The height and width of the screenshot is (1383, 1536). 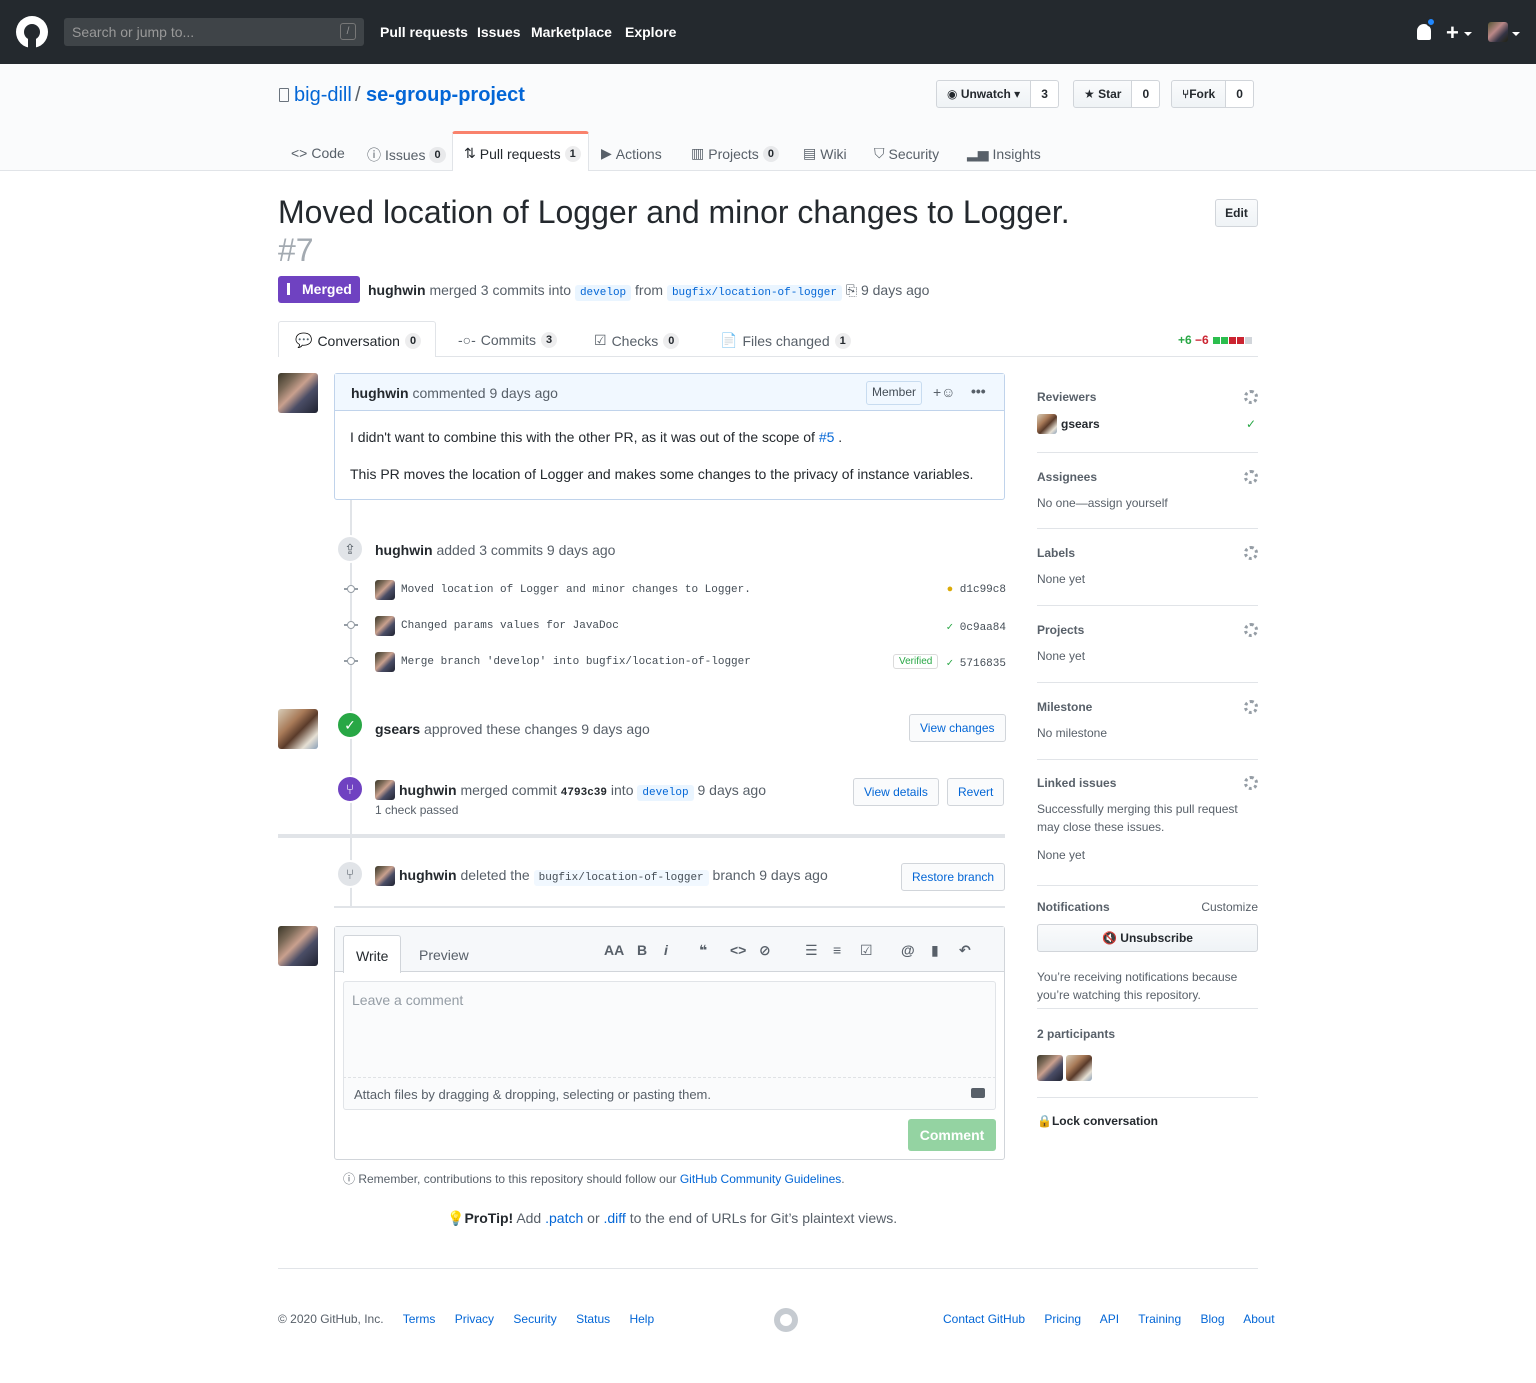 What do you see at coordinates (214, 32) in the screenshot?
I see `search-input: Search or jump to... /` at bounding box center [214, 32].